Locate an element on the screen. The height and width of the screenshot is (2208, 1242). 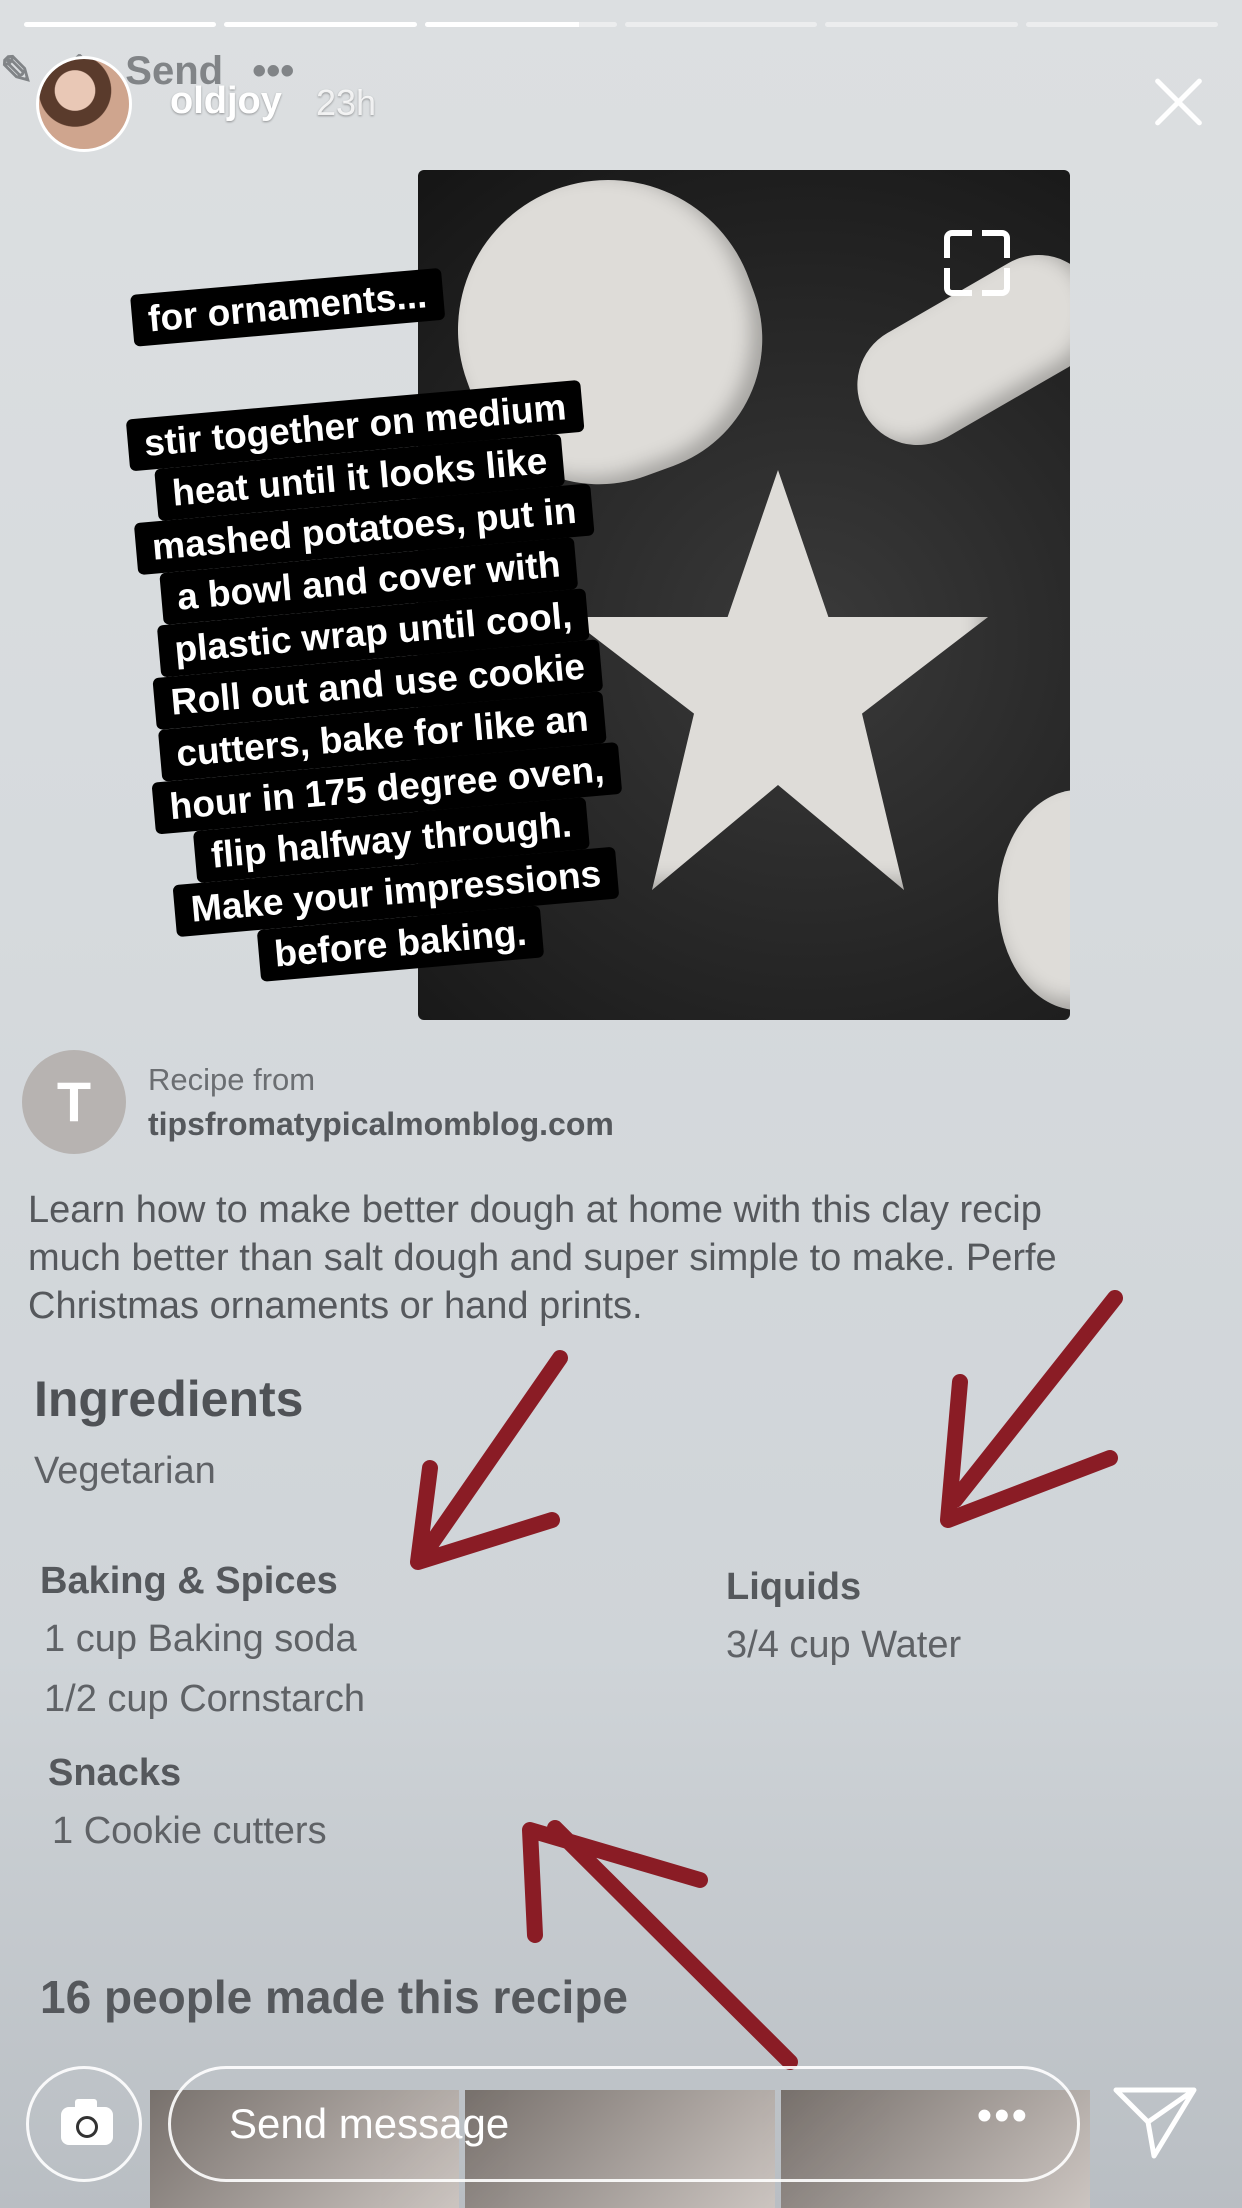
message-input is located at coordinates (579, 2124).